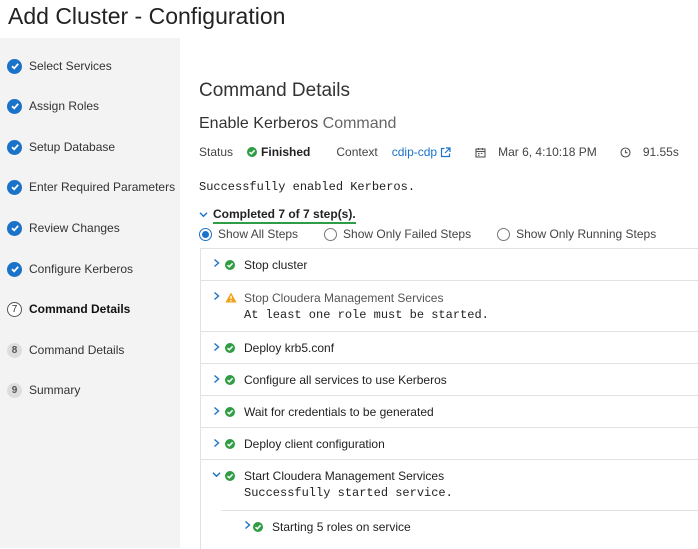  Describe the element at coordinates (359, 123) in the screenshot. I see `command-suffix: Command` at that location.